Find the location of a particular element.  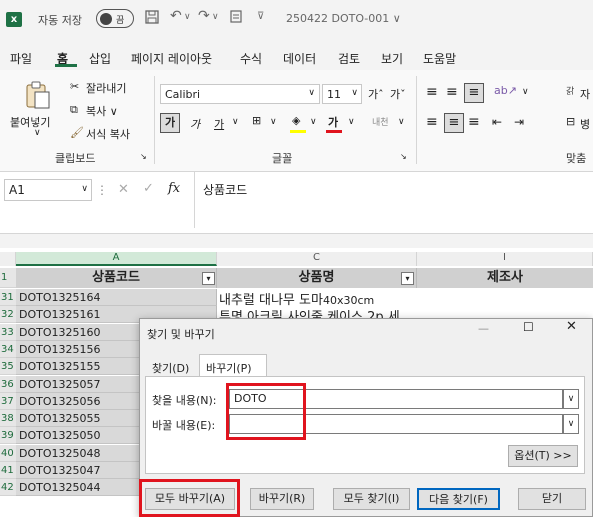

font-color-dropdown-icon: ∨ is located at coordinates (351, 122).